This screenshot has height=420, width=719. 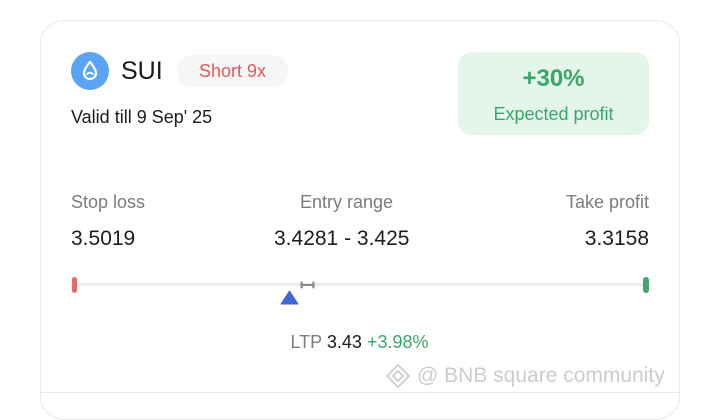 I want to click on expected-profit-label: Expected profit, so click(x=553, y=114).